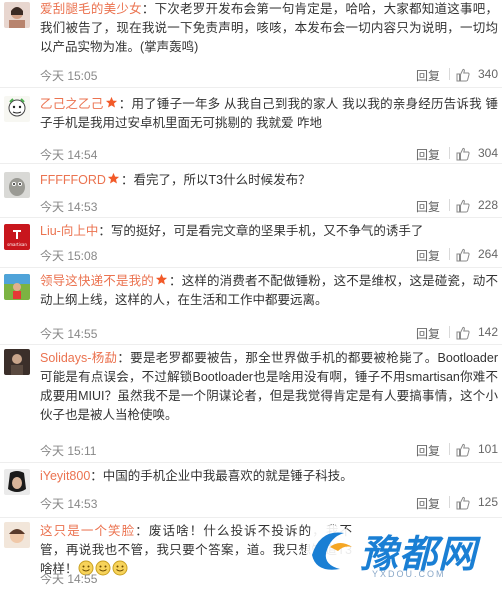 The image size is (502, 591). I want to click on like-count: 304, so click(487, 153).